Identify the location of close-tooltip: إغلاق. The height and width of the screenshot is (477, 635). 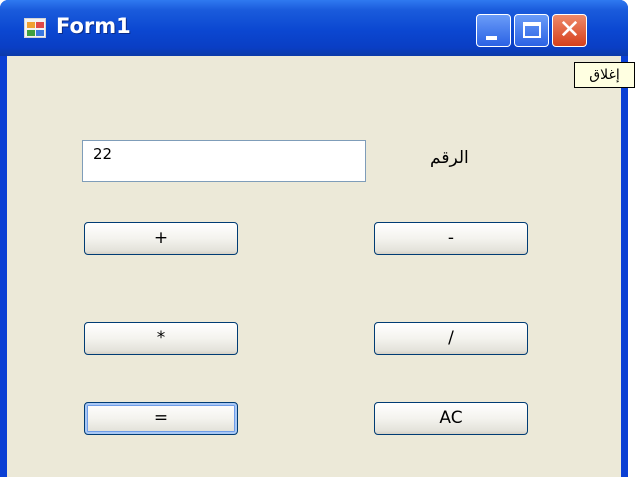
(604, 75).